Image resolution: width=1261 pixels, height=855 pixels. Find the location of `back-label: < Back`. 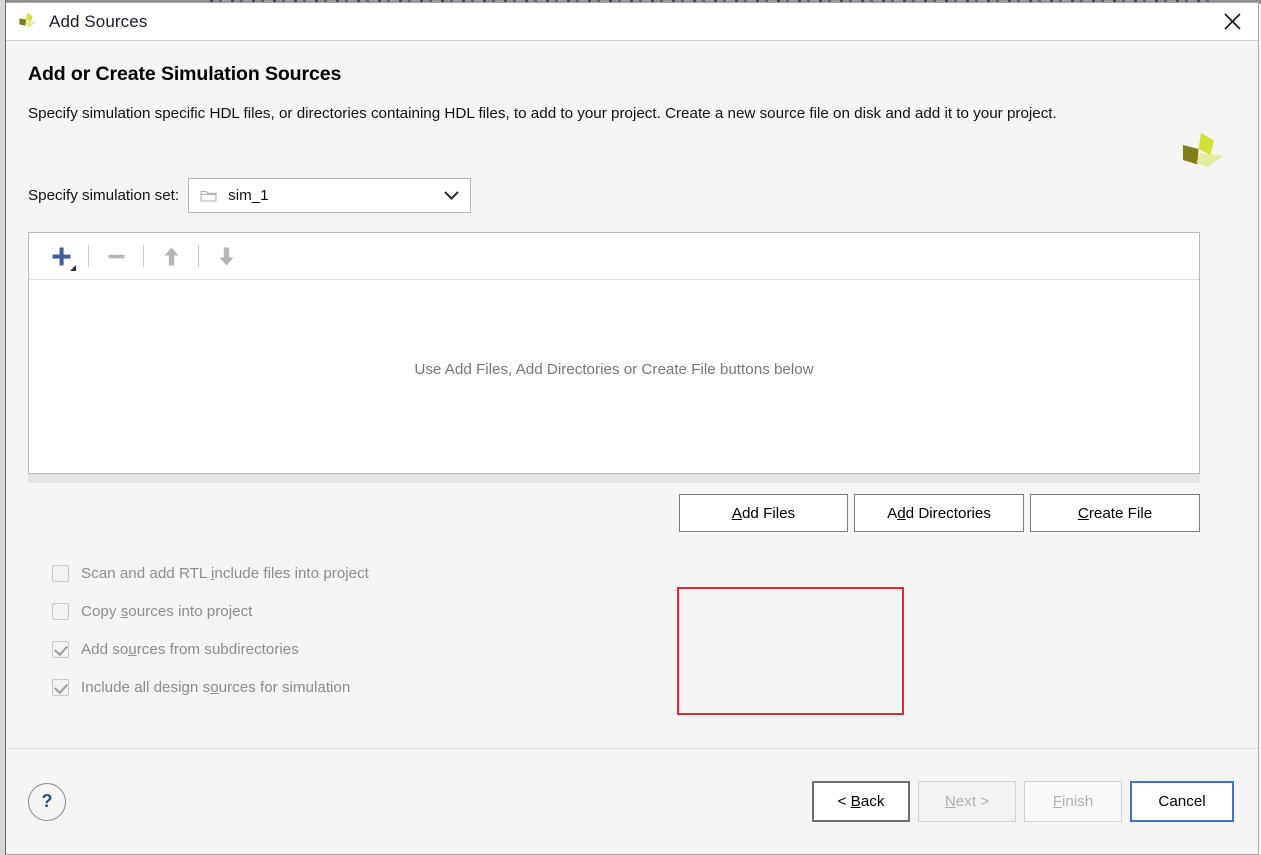

back-label: < Back is located at coordinates (861, 801).